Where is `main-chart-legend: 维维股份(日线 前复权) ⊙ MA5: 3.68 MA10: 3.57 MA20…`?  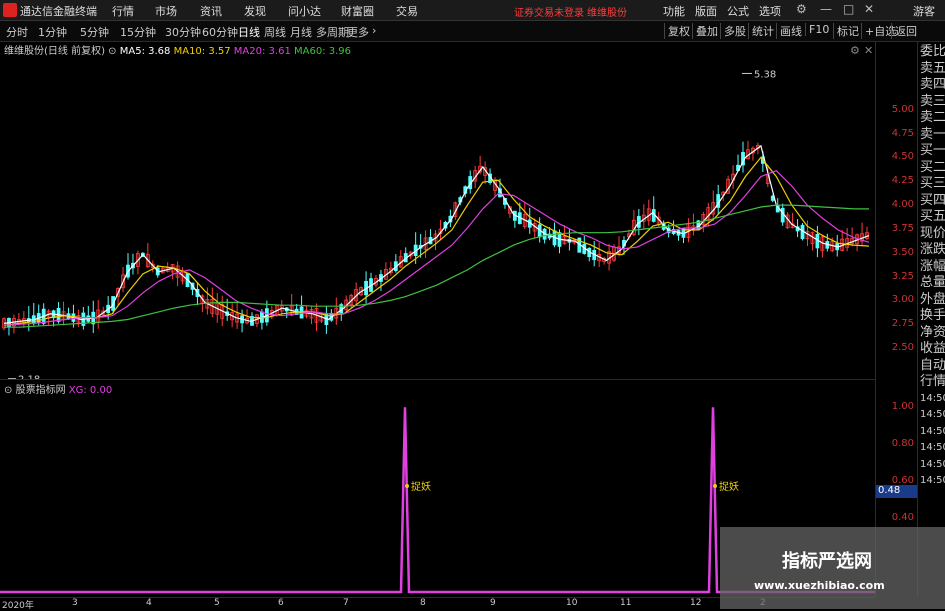
main-chart-legend: 维维股份(日线 前复权) ⊙ MA5: 3.68 MA10: 3.57 MA20… is located at coordinates (177, 49).